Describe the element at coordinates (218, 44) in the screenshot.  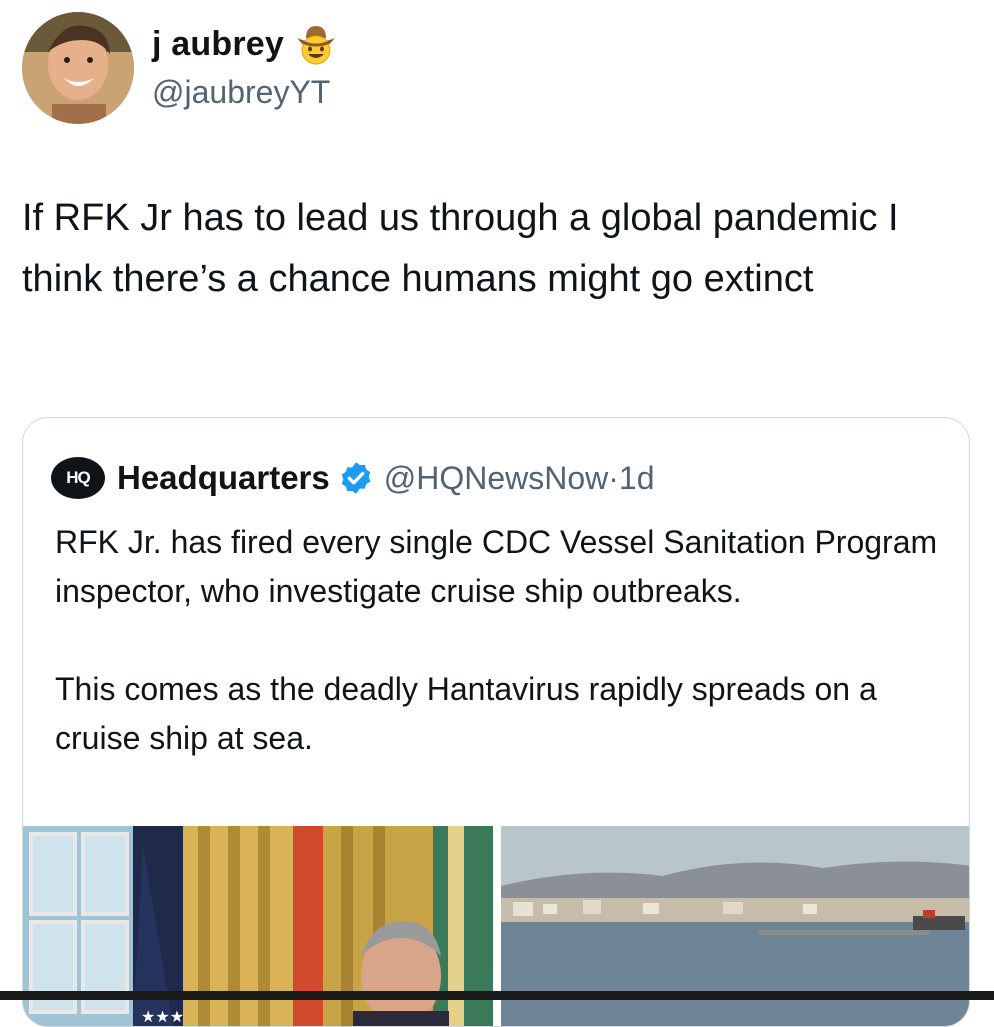
I see `author-display-name: j aubrey` at that location.